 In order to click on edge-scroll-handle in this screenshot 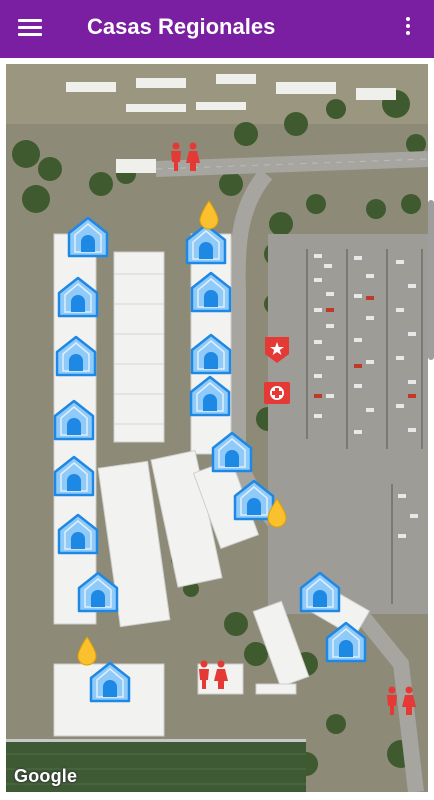, I will do `click(431, 280)`.